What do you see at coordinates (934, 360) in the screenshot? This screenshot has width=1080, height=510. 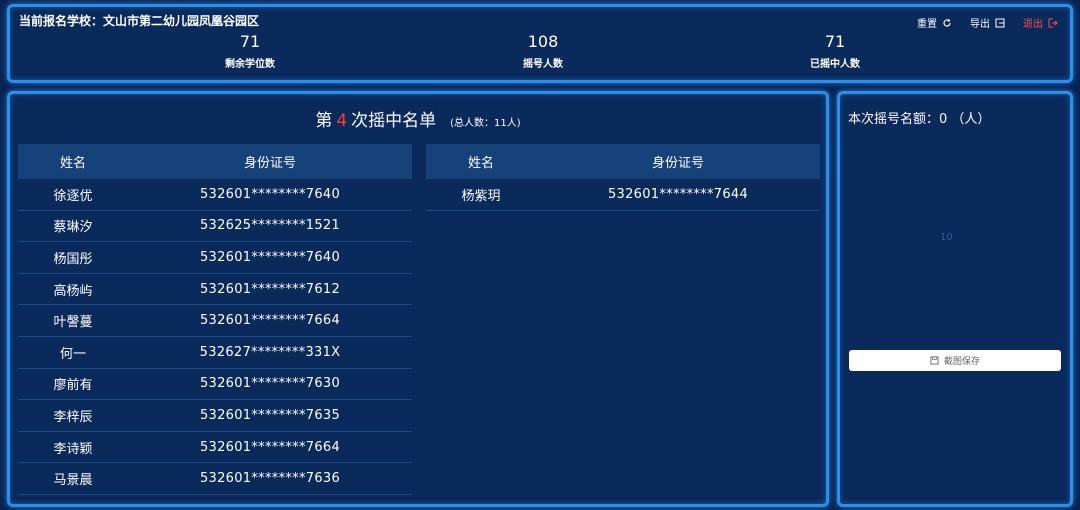 I see `save-icon` at bounding box center [934, 360].